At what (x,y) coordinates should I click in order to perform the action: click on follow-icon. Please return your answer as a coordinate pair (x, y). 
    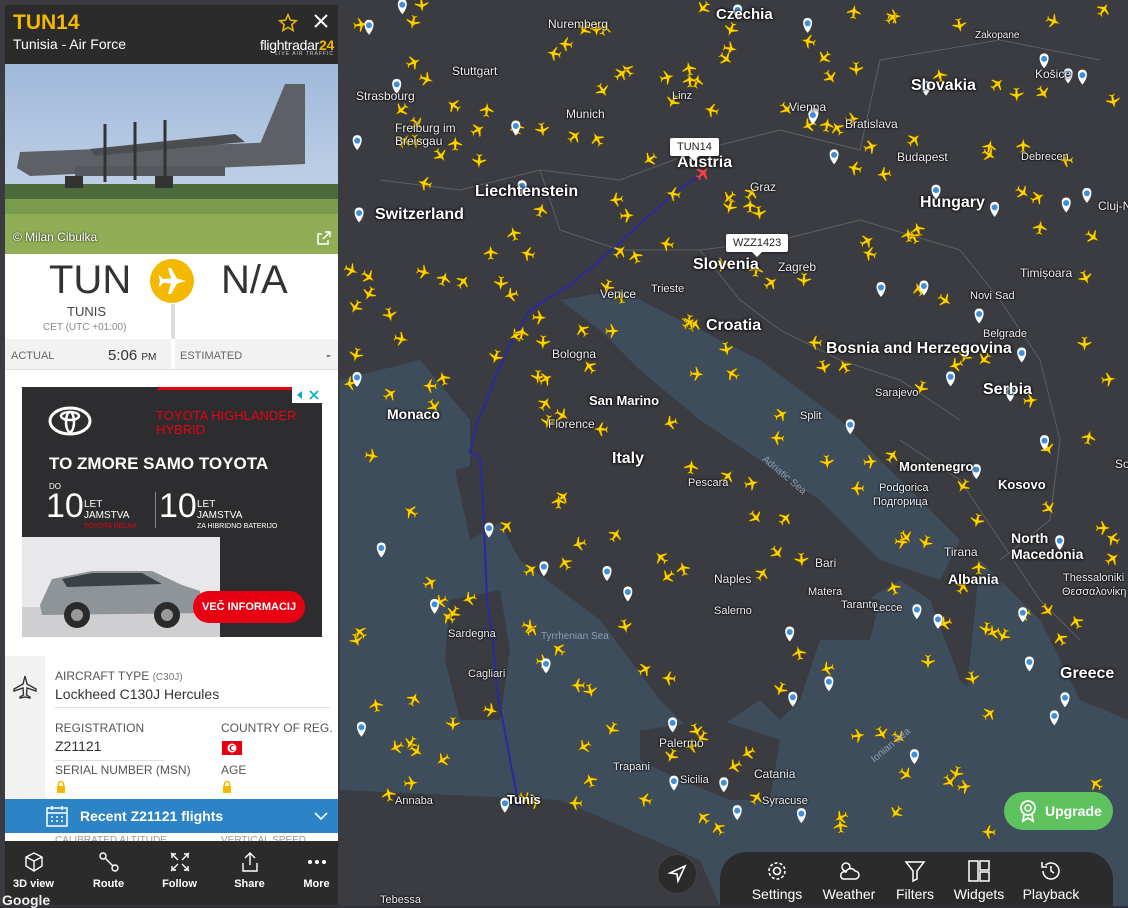
    Looking at the image, I should click on (179, 862).